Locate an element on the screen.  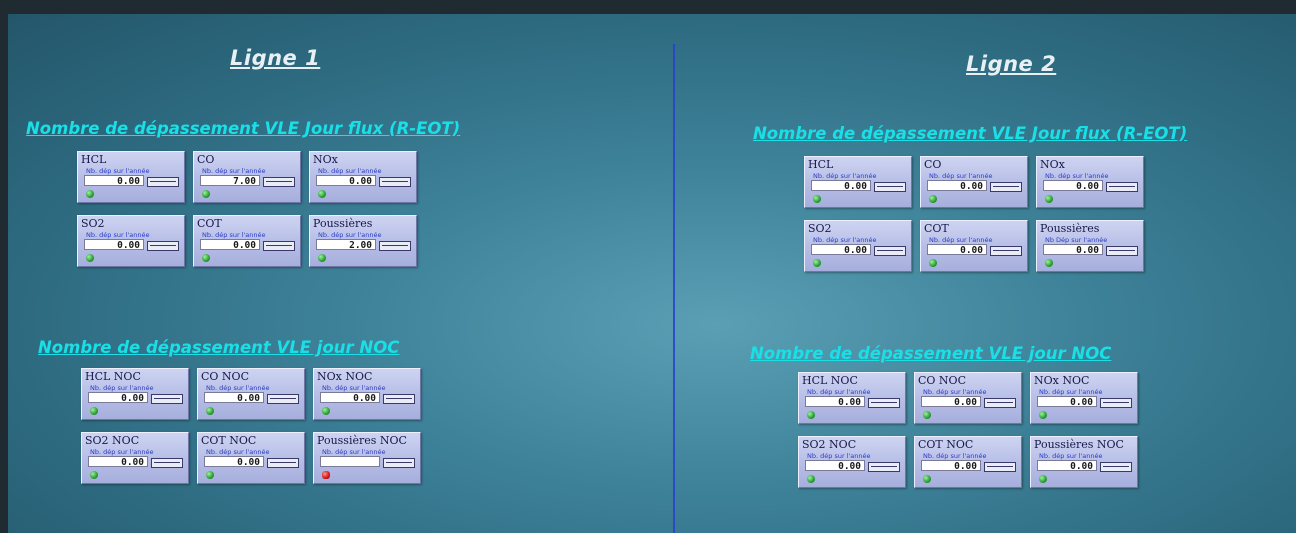
panel-poussieres: Poussières Nb. dép sur l'année 2.00 is located at coordinates (363, 241).